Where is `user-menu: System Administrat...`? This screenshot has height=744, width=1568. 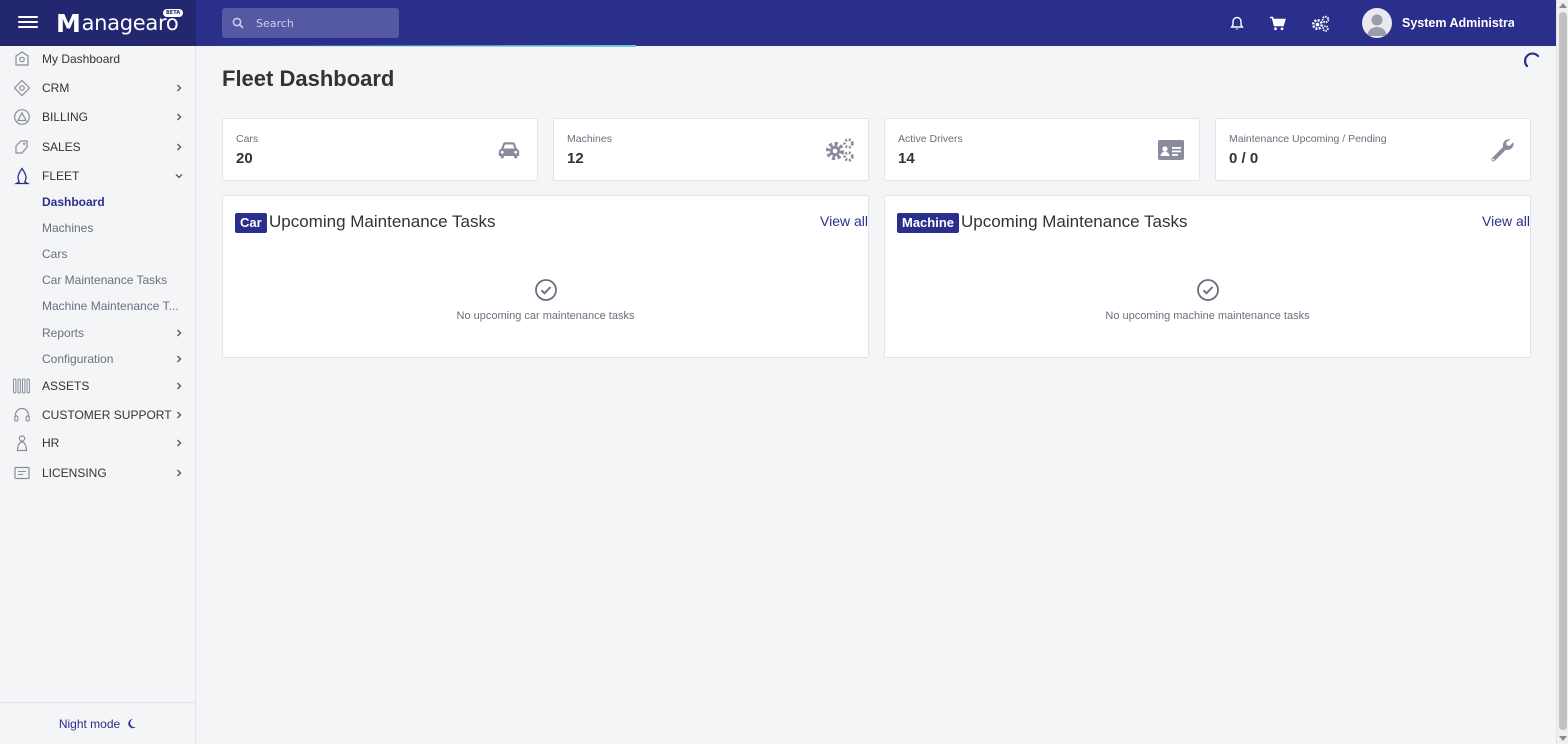 user-menu: System Administrat... is located at coordinates (1438, 23).